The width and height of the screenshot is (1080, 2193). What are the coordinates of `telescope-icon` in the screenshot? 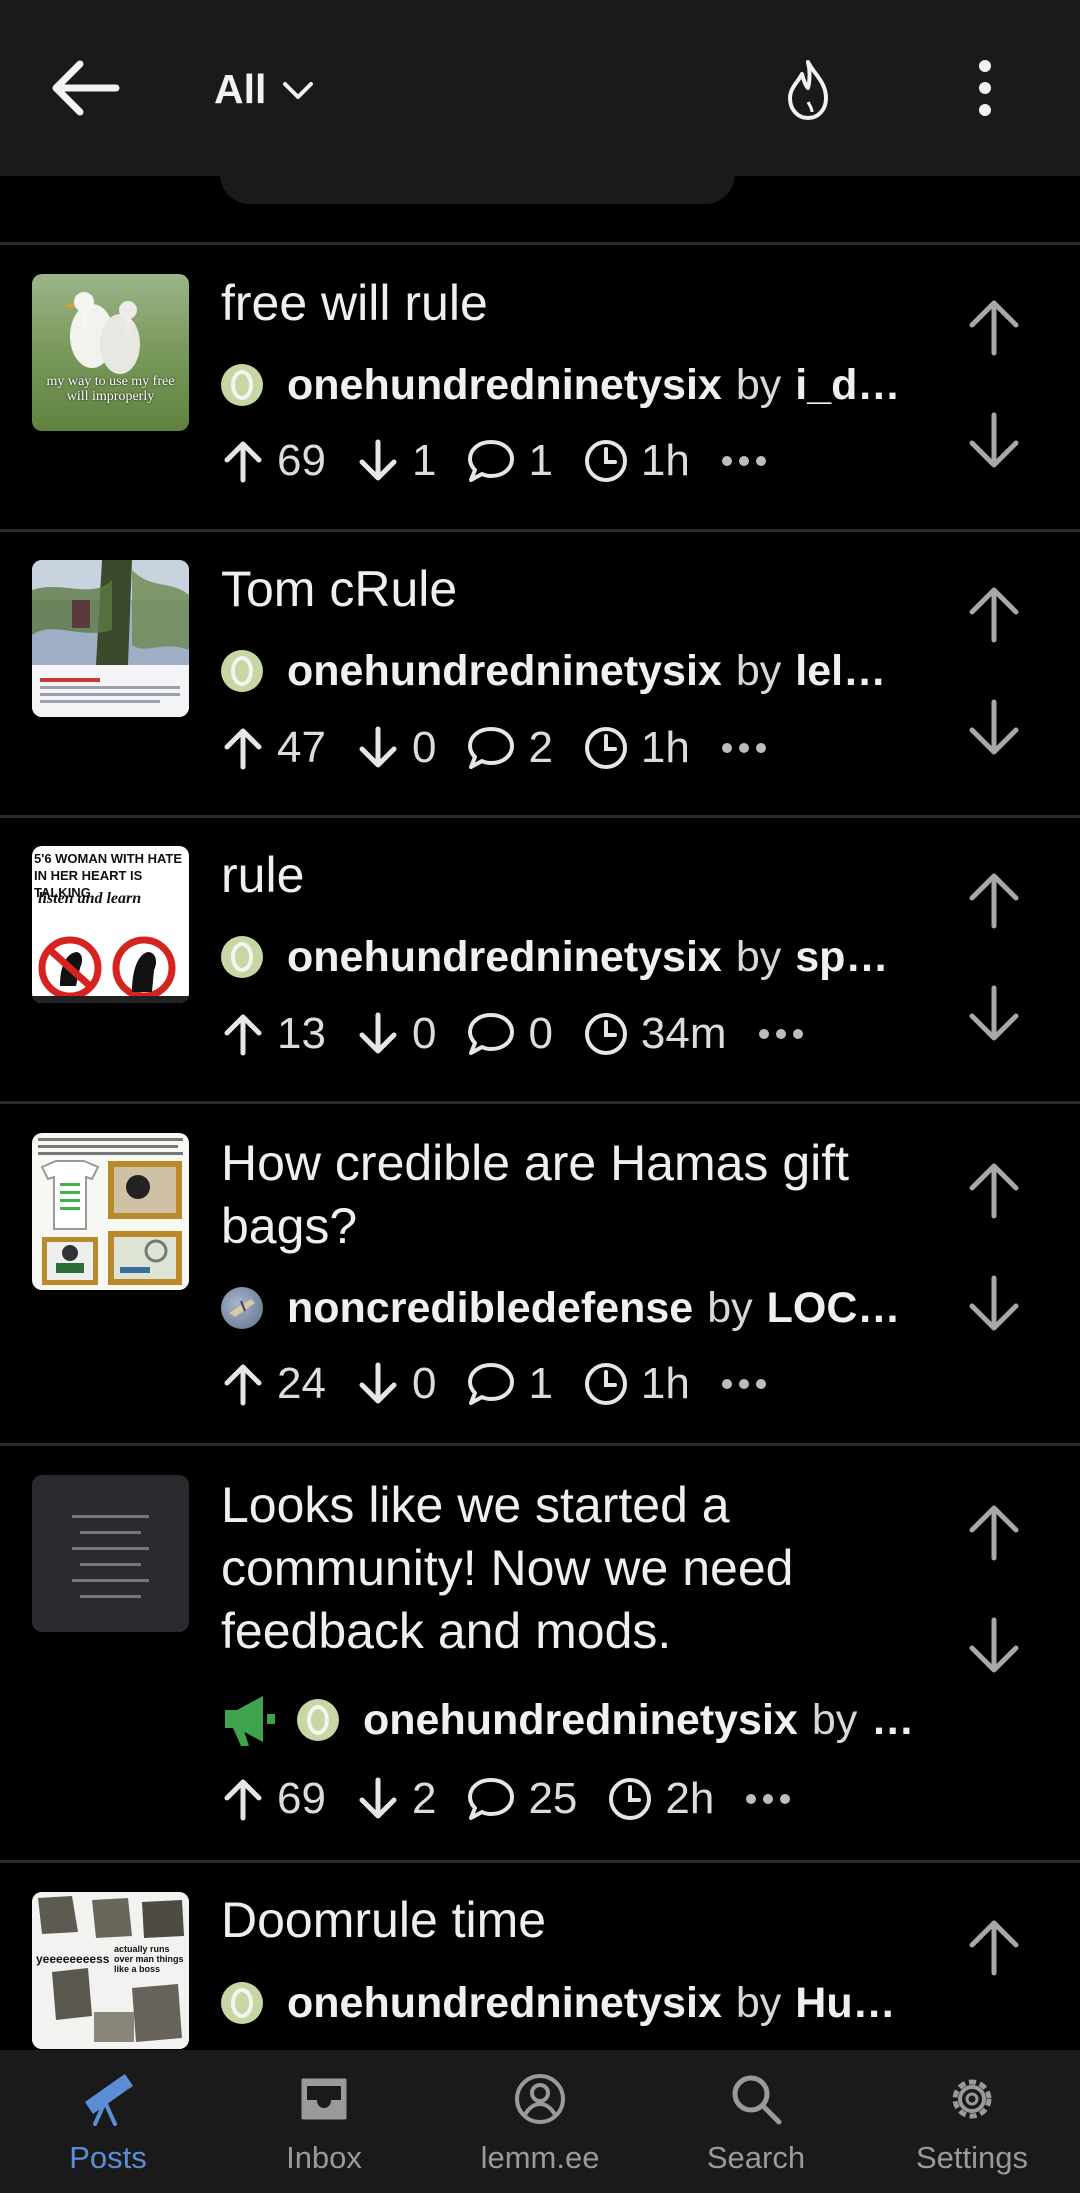 It's located at (109, 2100).